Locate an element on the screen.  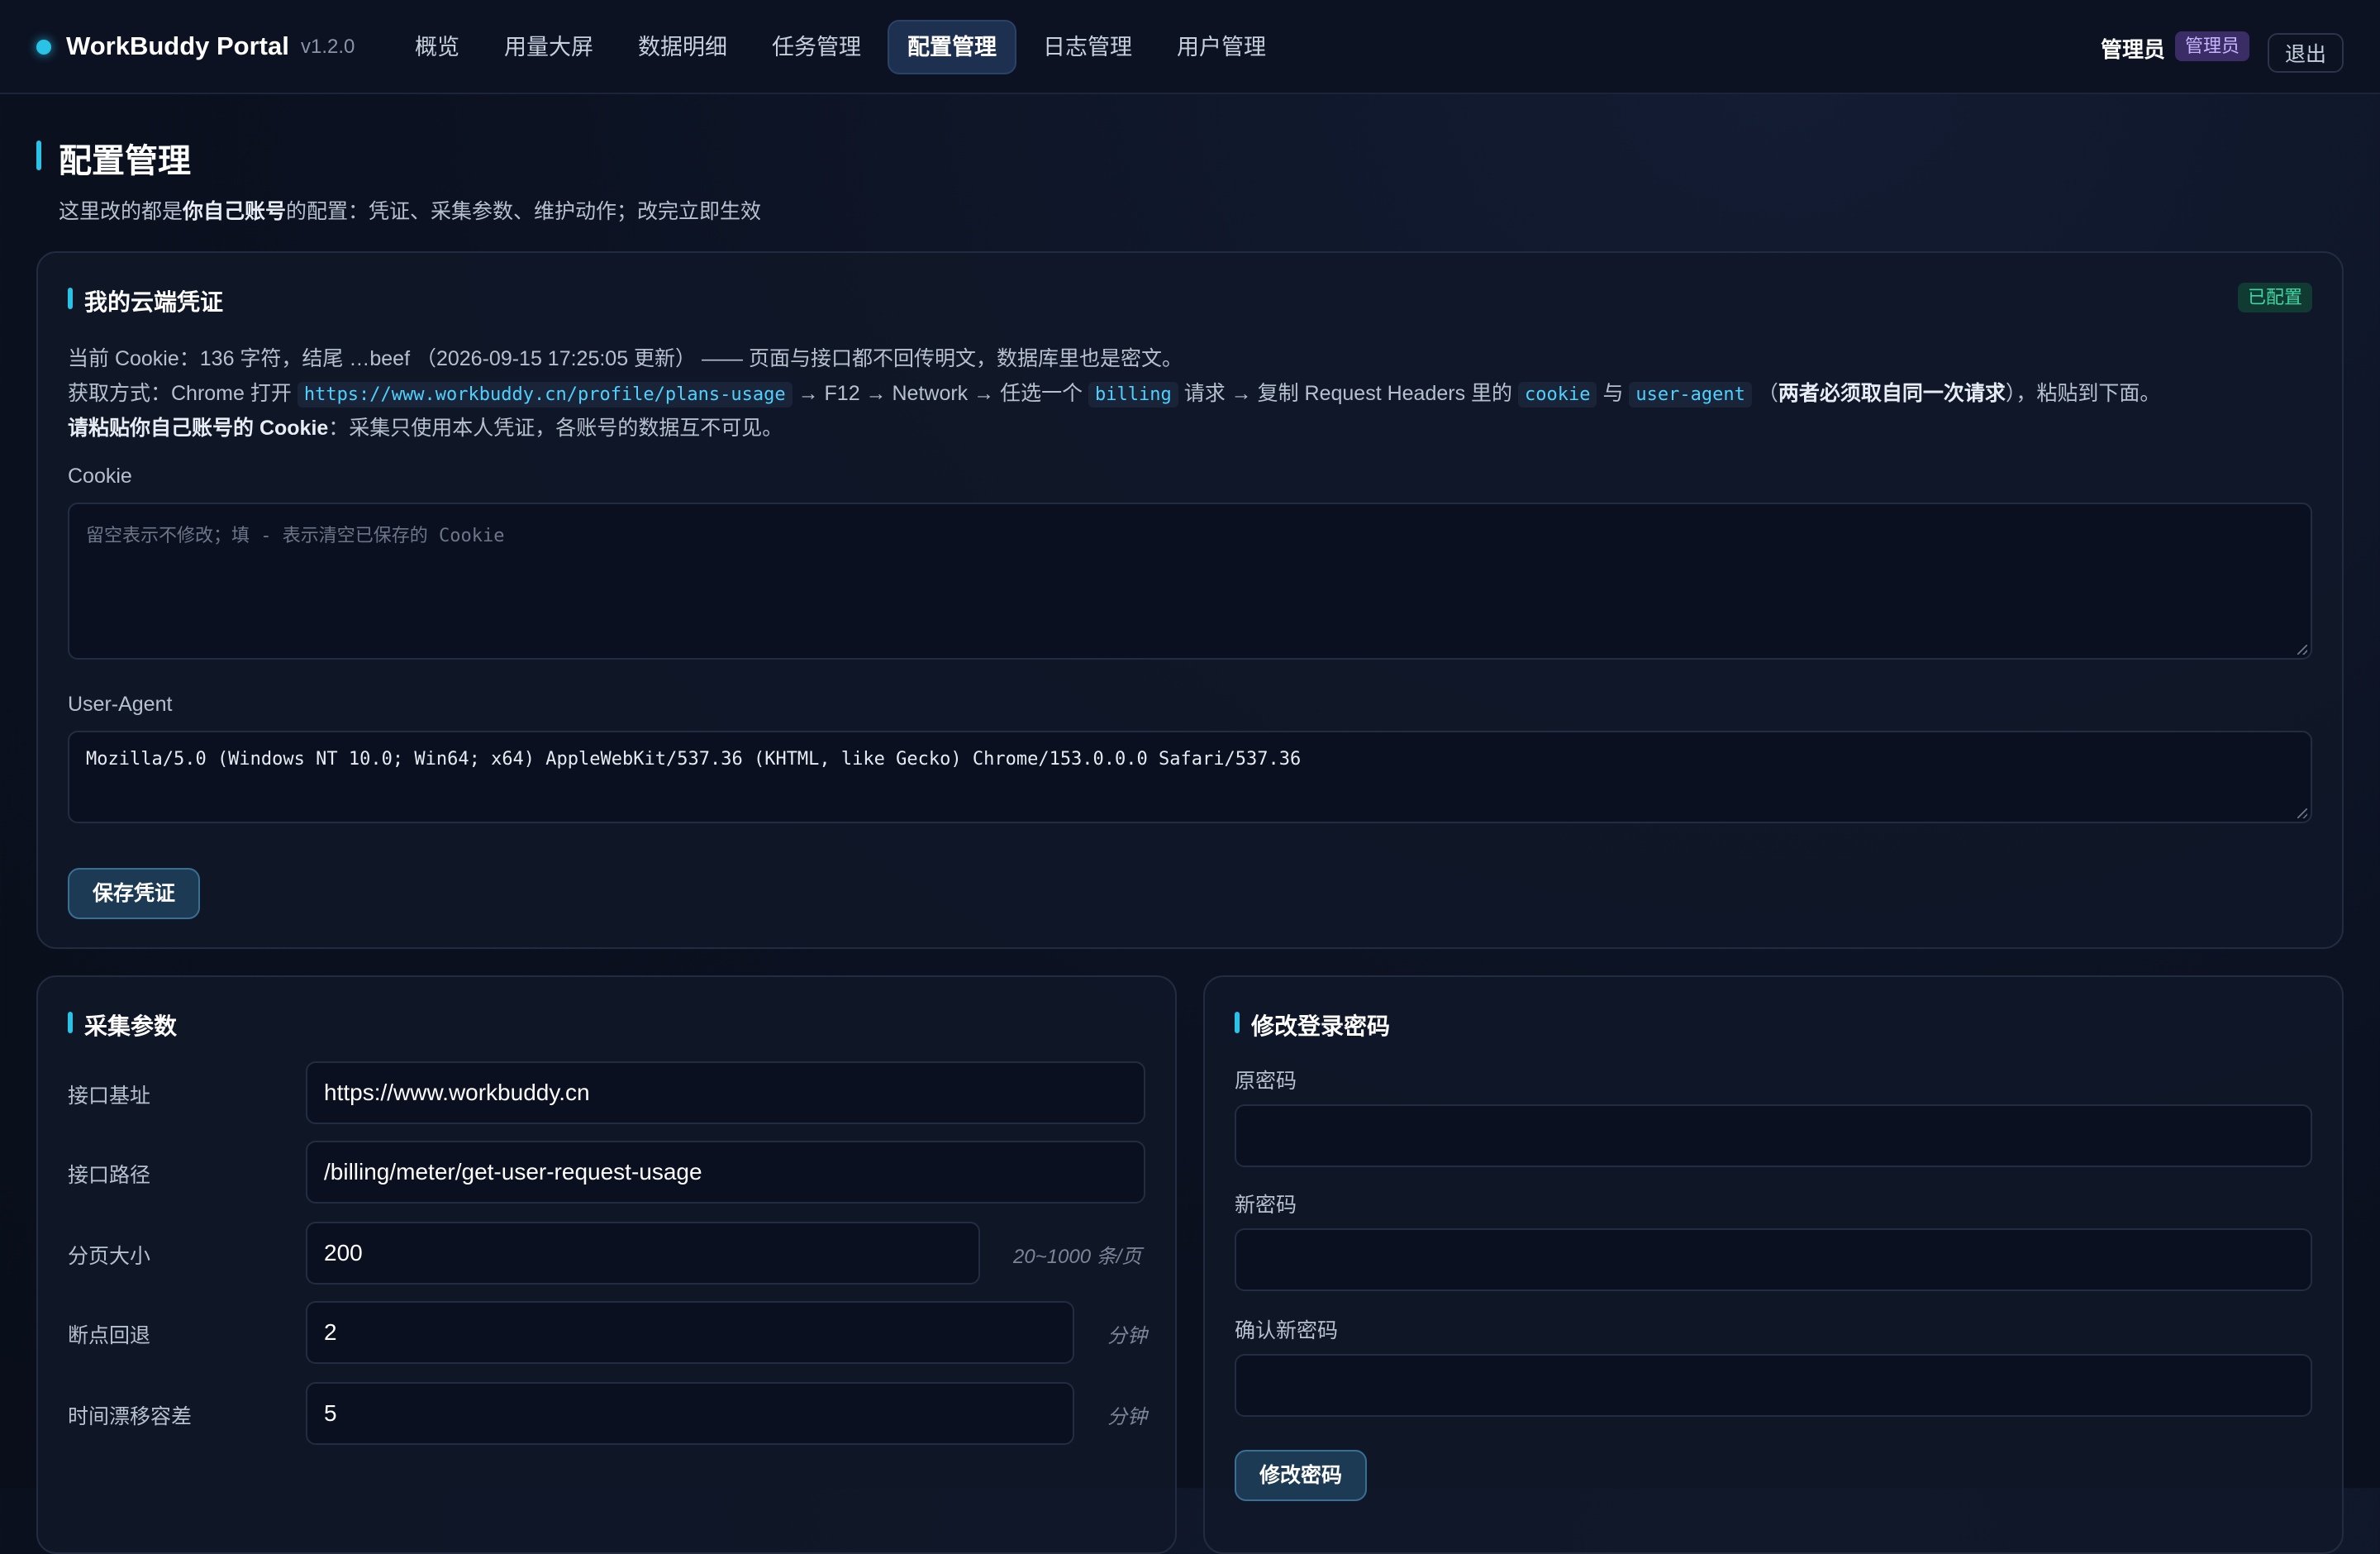
api-base-label: 接口基址 is located at coordinates (109, 1096).